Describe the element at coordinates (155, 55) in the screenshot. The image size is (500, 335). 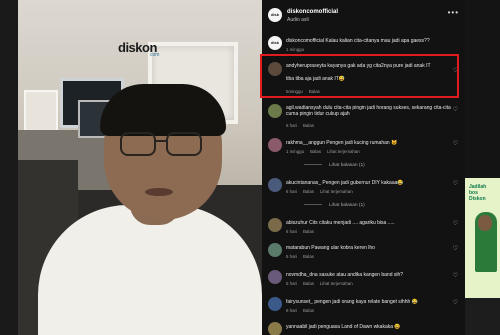
I see `video-logo-sub: com` at that location.